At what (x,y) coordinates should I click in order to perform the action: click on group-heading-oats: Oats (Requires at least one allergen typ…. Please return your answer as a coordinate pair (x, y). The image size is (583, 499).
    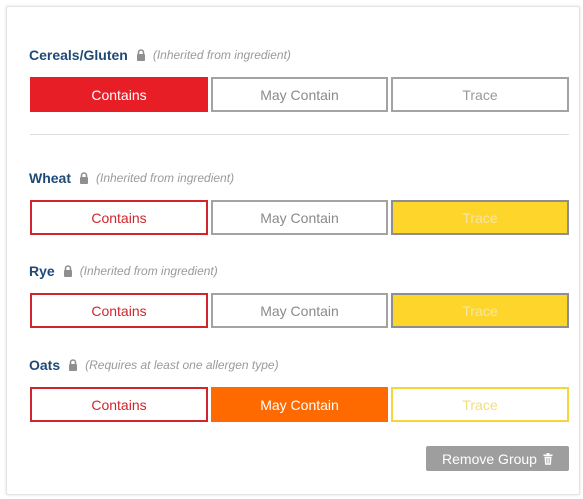
    Looking at the image, I should click on (154, 365).